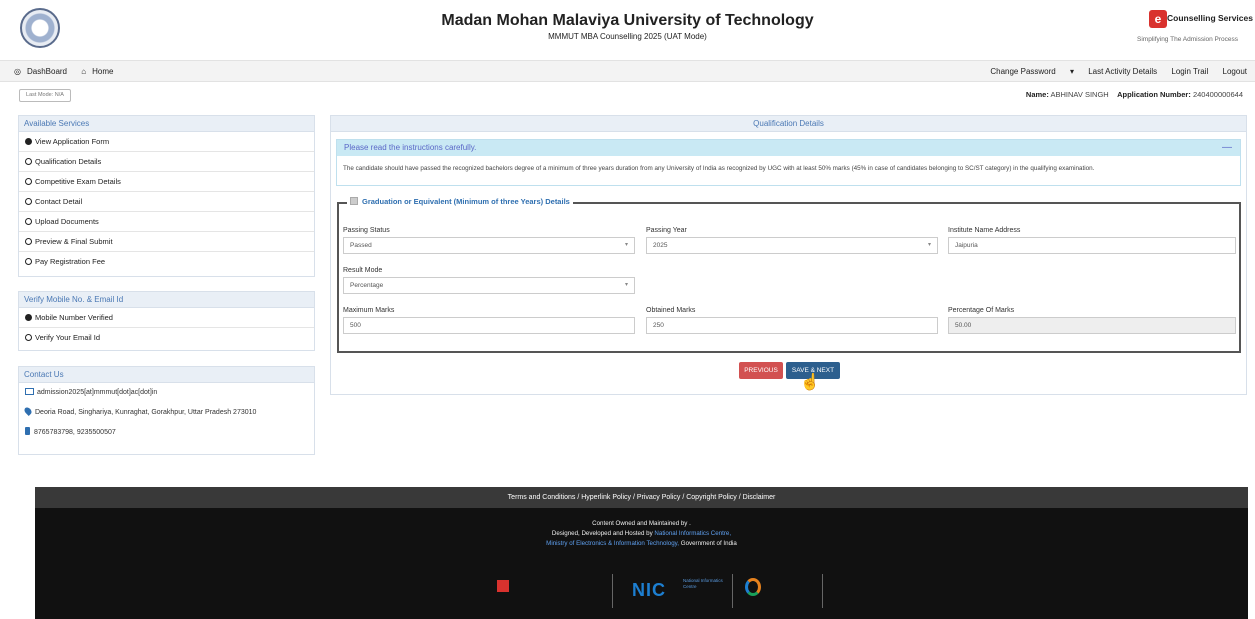 The image size is (1255, 619). I want to click on logout-link: Logout, so click(1235, 71).